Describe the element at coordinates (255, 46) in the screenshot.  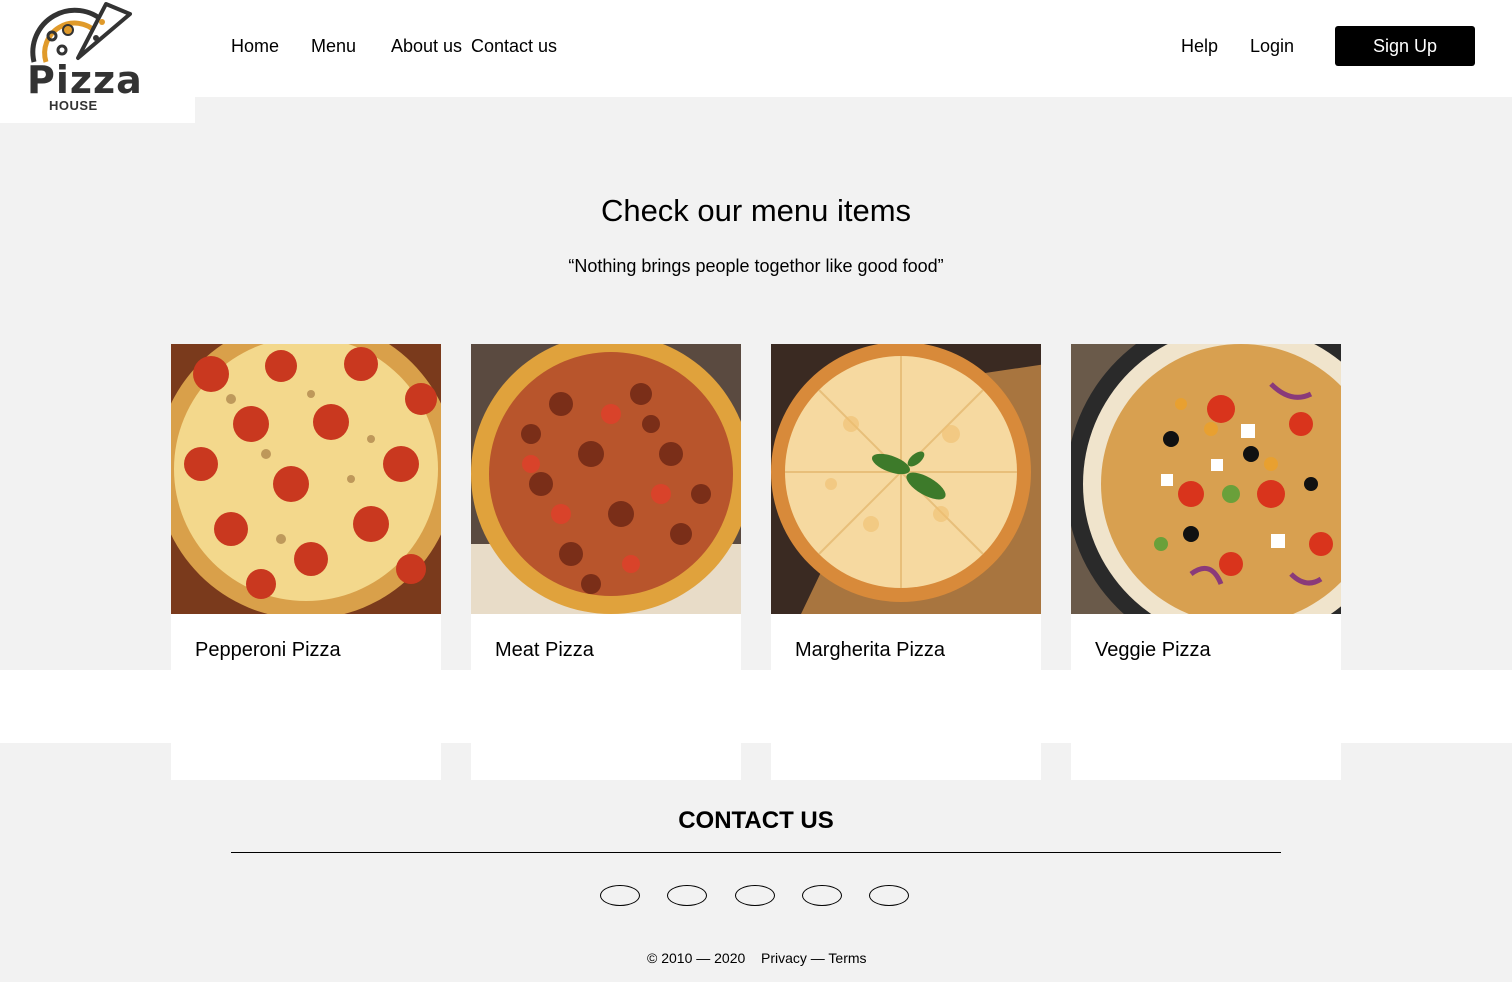
I see `nav-home: Home` at that location.